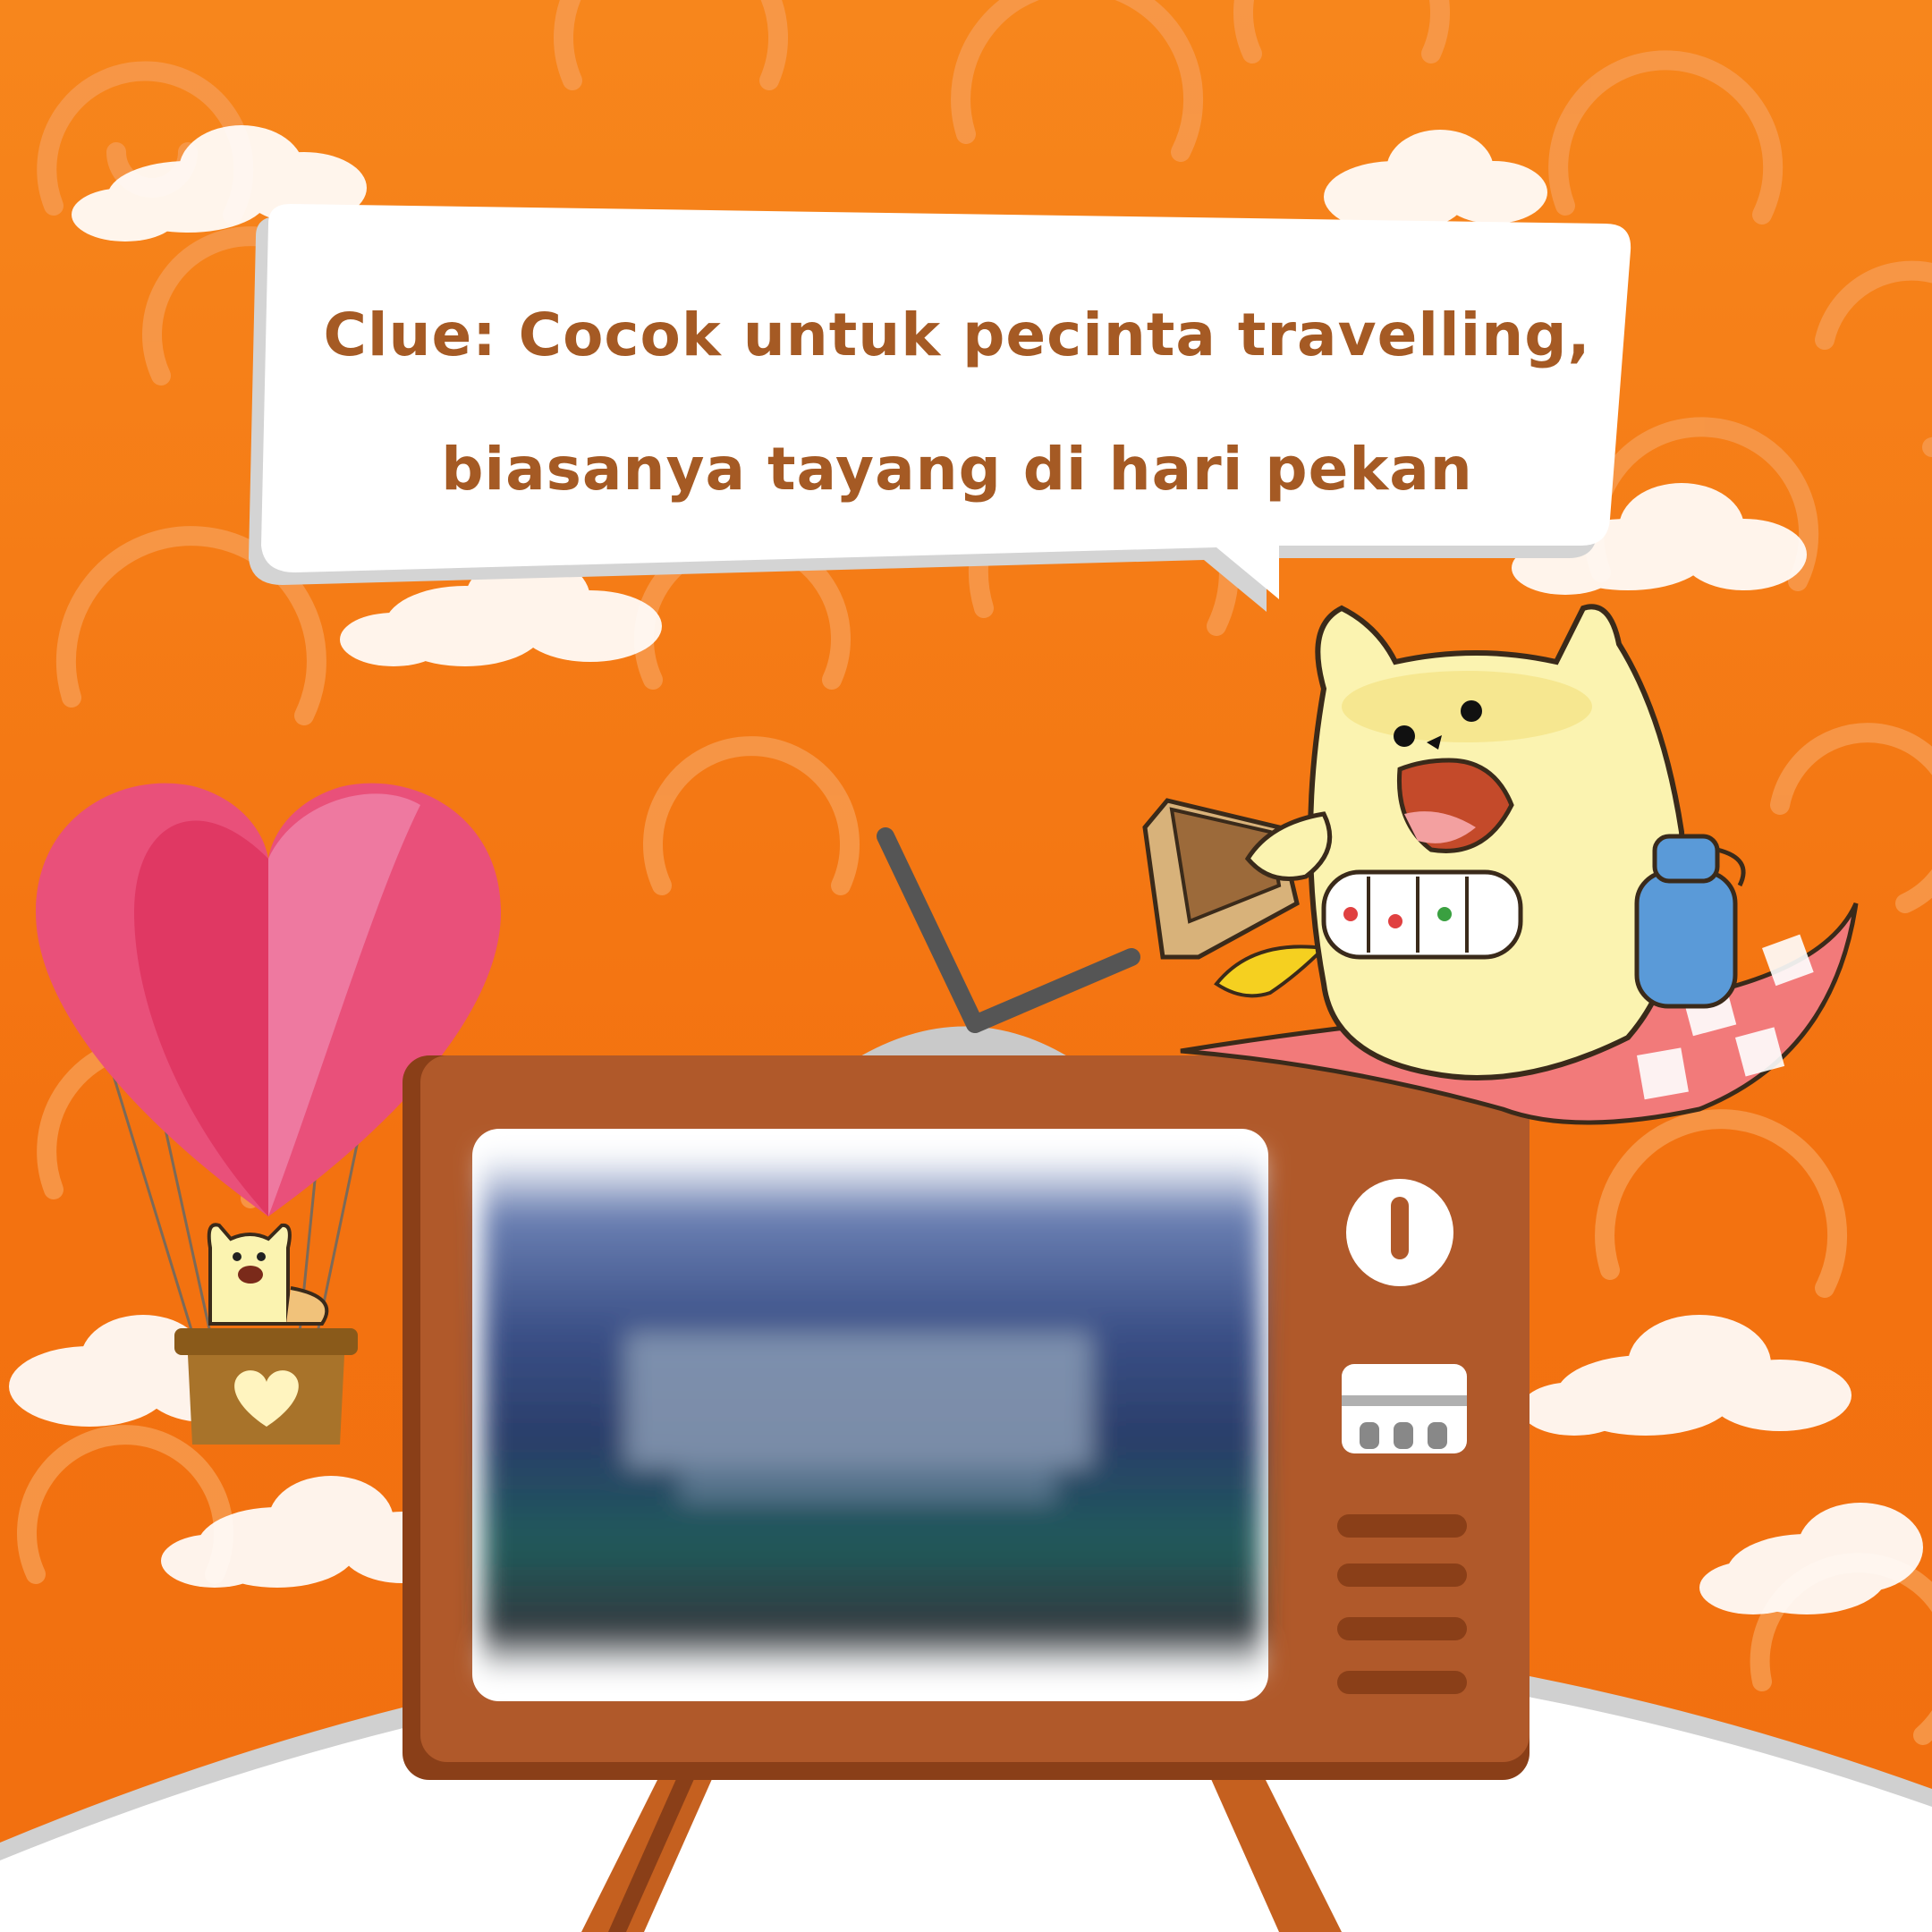 The height and width of the screenshot is (1932, 1932). What do you see at coordinates (1690, 921) in the screenshot?
I see `water-bottle-icon` at bounding box center [1690, 921].